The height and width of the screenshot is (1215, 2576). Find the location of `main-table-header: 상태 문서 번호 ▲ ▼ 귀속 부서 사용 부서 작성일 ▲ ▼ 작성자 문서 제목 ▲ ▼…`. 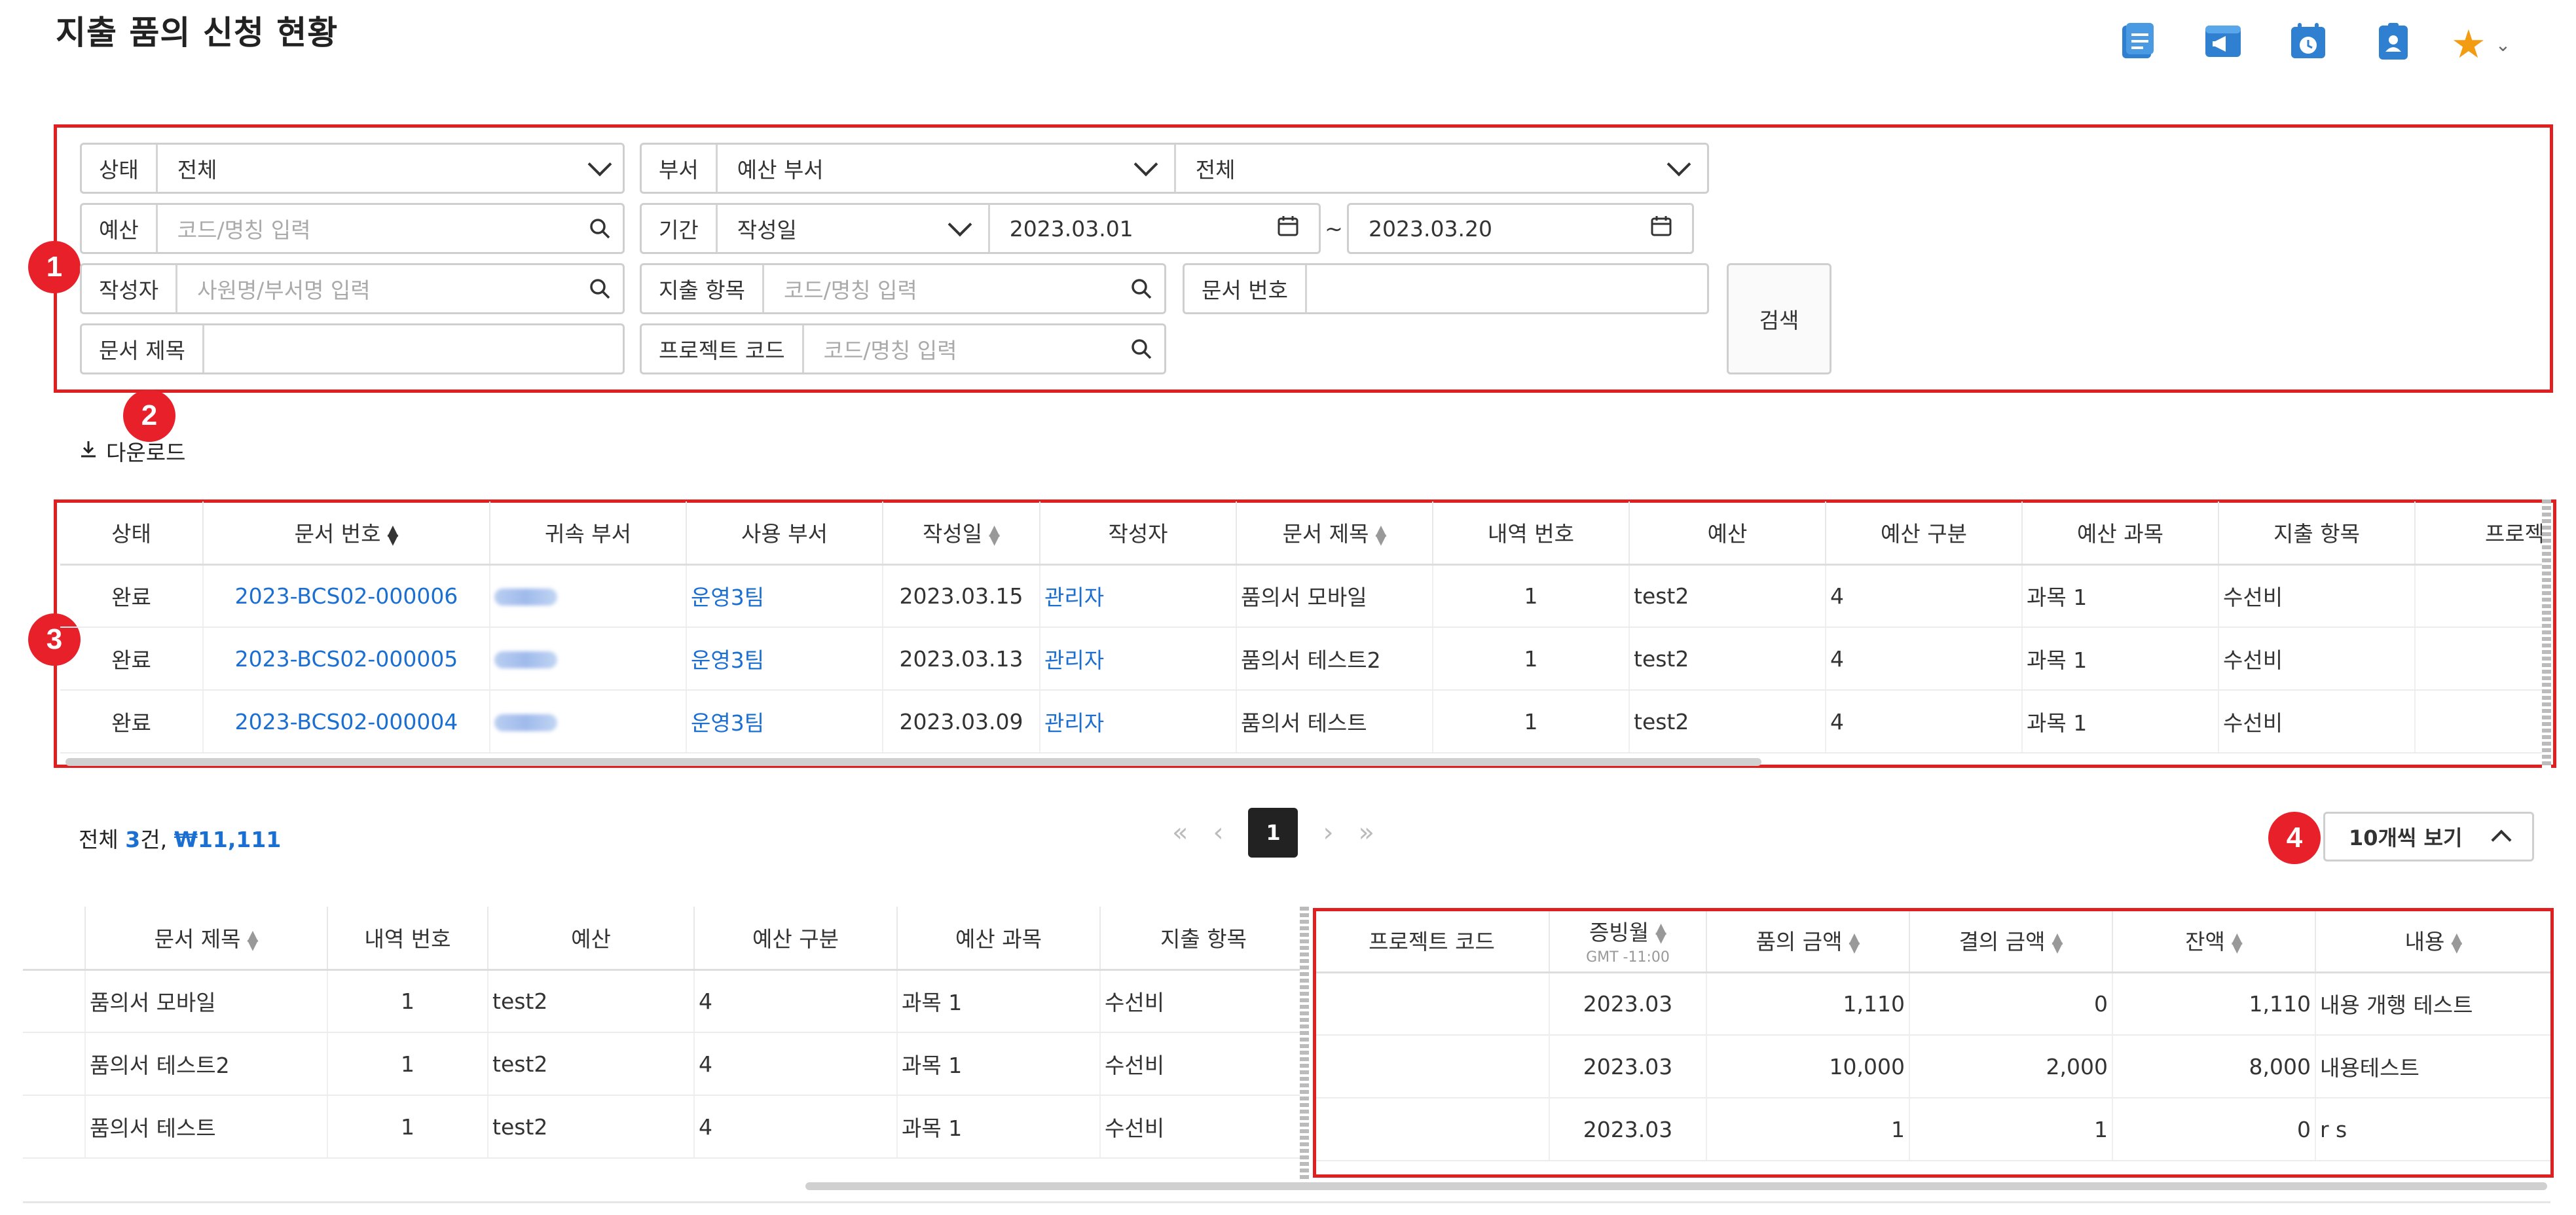

main-table-header: 상태 문서 번호 ▲ ▼ 귀속 부서 사용 부서 작성일 ▲ ▼ 작성자 문서 제목 ▲ ▼… is located at coordinates (1302, 533).